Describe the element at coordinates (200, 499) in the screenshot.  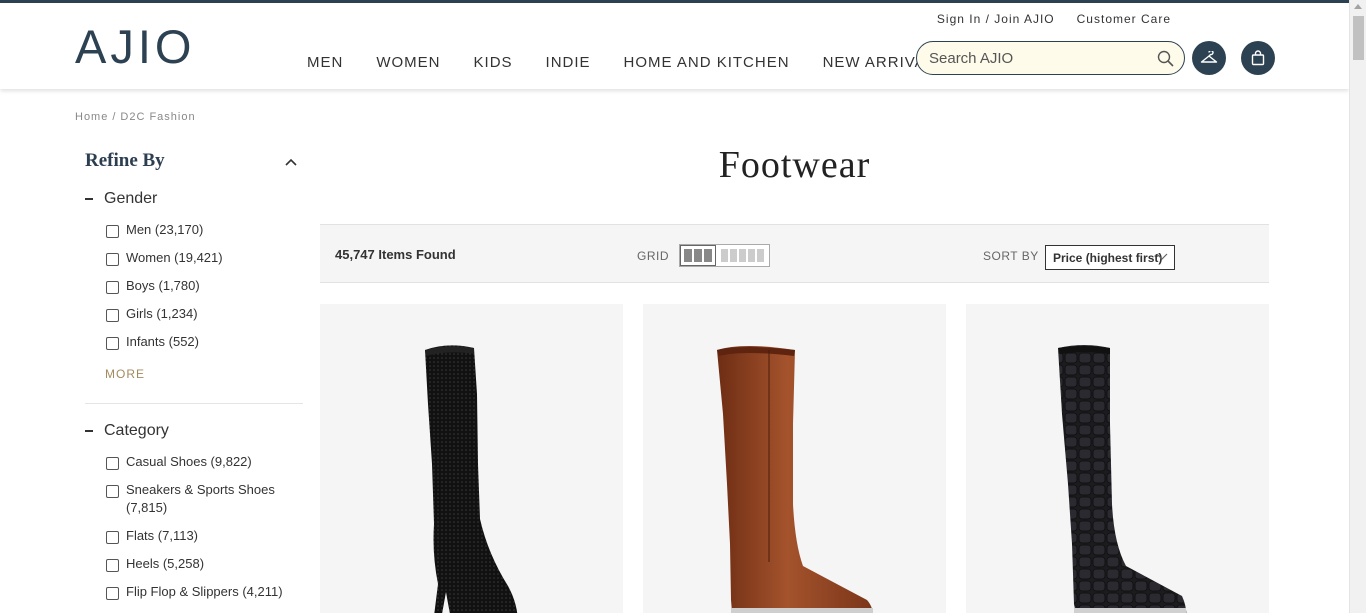
I see `filter-option-label: Sneakers & Sports Shoes (7,815)` at that location.